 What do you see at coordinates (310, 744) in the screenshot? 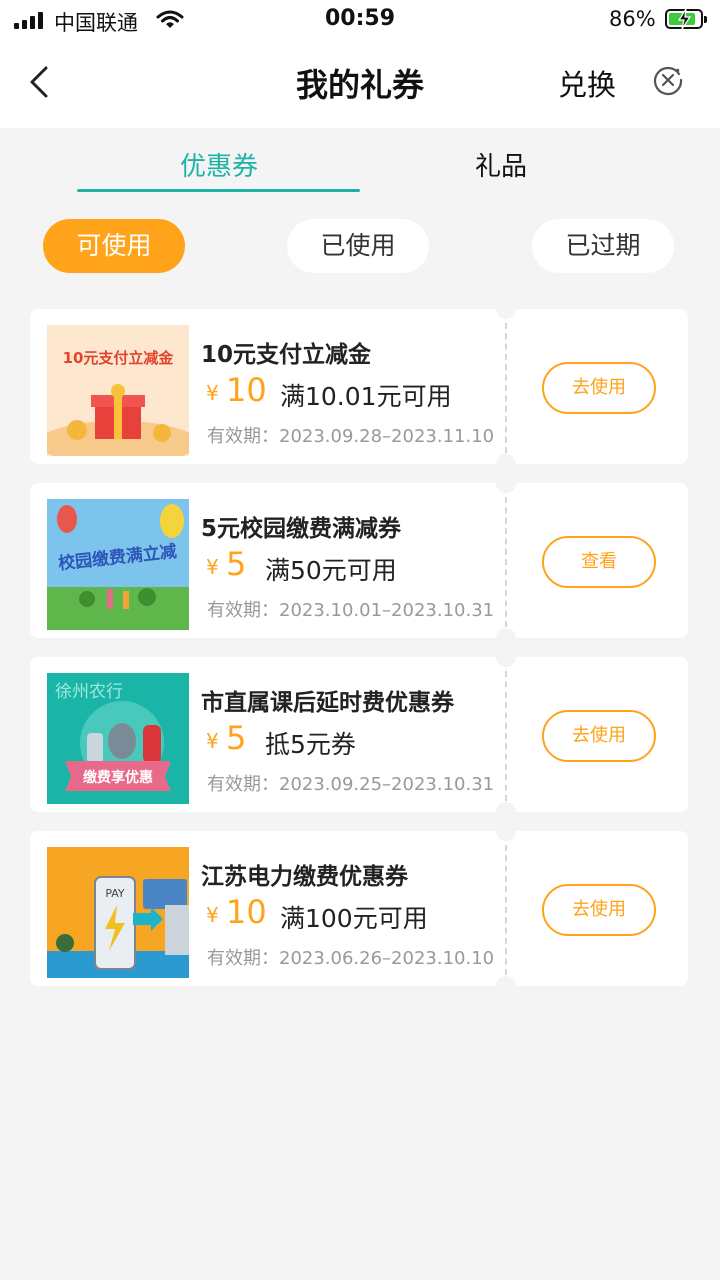
I see `coupon-condition: 抵5元券` at bounding box center [310, 744].